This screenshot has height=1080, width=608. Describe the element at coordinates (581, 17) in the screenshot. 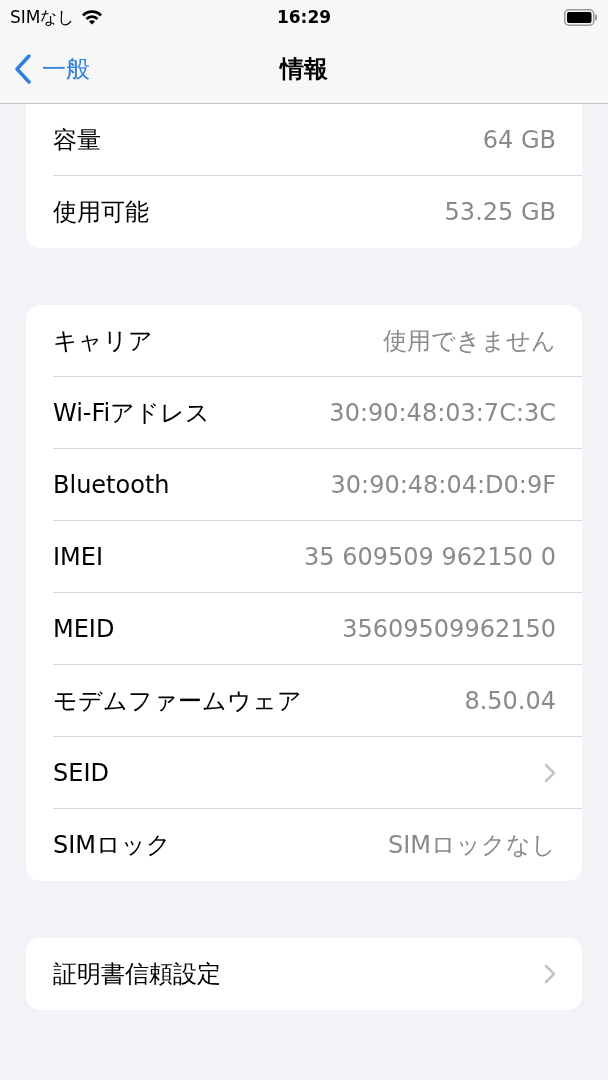

I see `battery-icon` at that location.